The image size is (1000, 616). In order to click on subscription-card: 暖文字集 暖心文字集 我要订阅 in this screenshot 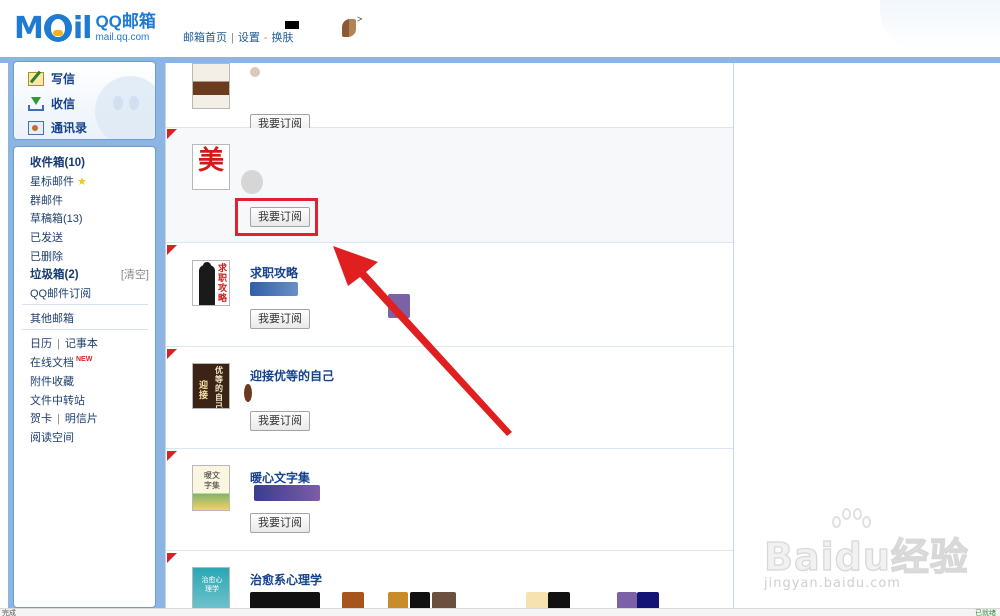, I will do `click(449, 500)`.